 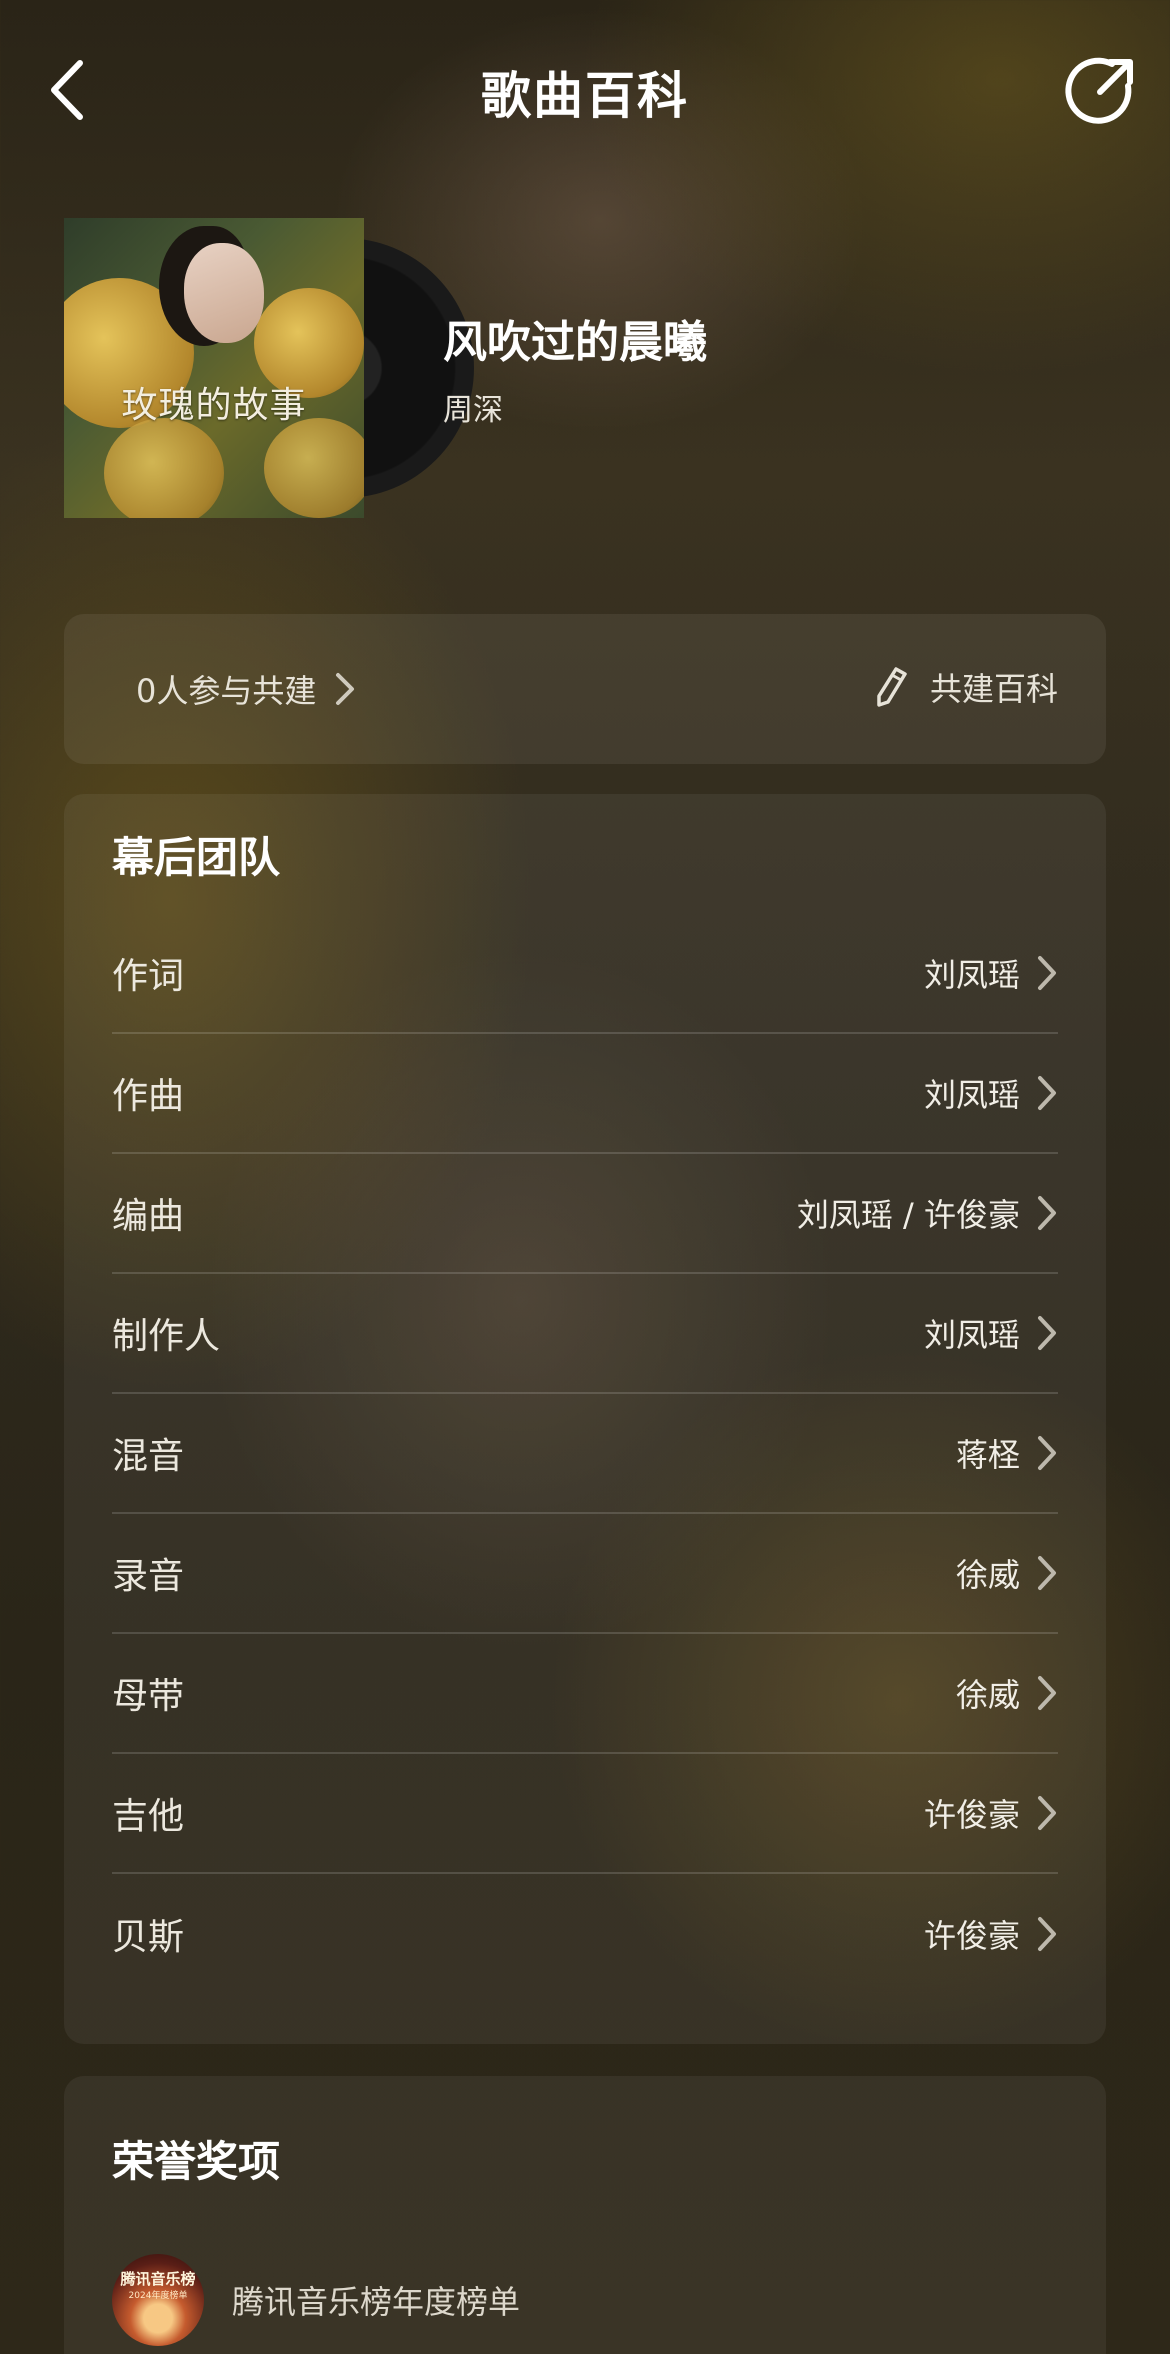 What do you see at coordinates (148, 1696) in the screenshot?
I see `team-role: 母带` at bounding box center [148, 1696].